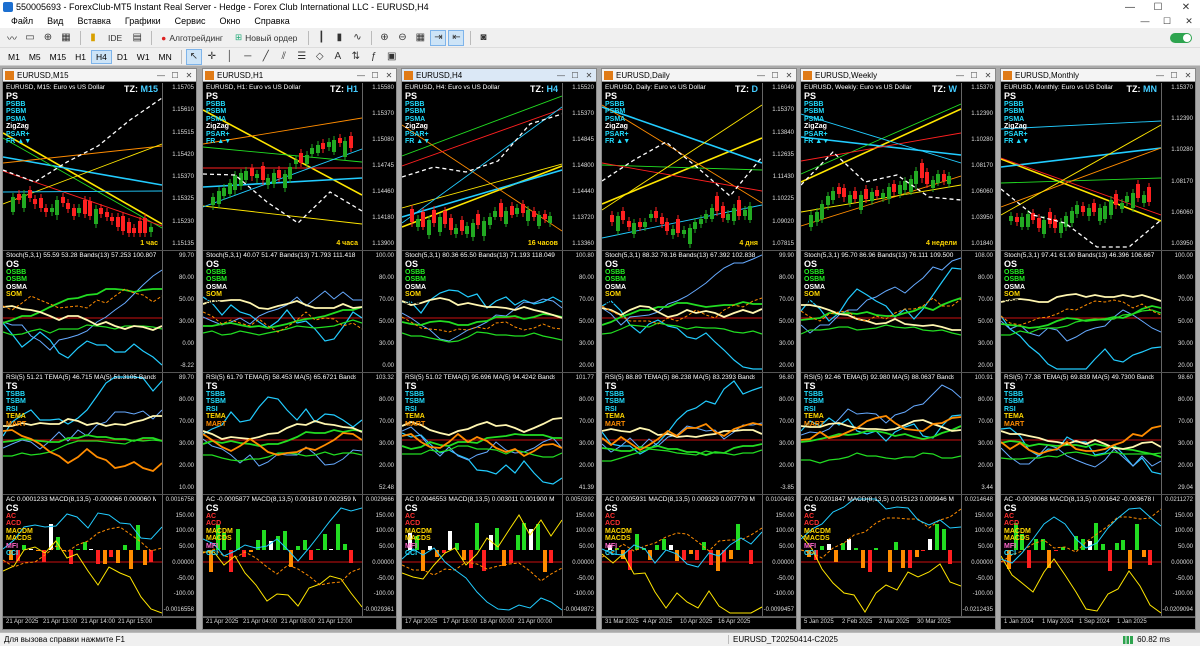  Describe the element at coordinates (320, 57) in the screenshot. I see `shapes-icon: ◇` at that location.